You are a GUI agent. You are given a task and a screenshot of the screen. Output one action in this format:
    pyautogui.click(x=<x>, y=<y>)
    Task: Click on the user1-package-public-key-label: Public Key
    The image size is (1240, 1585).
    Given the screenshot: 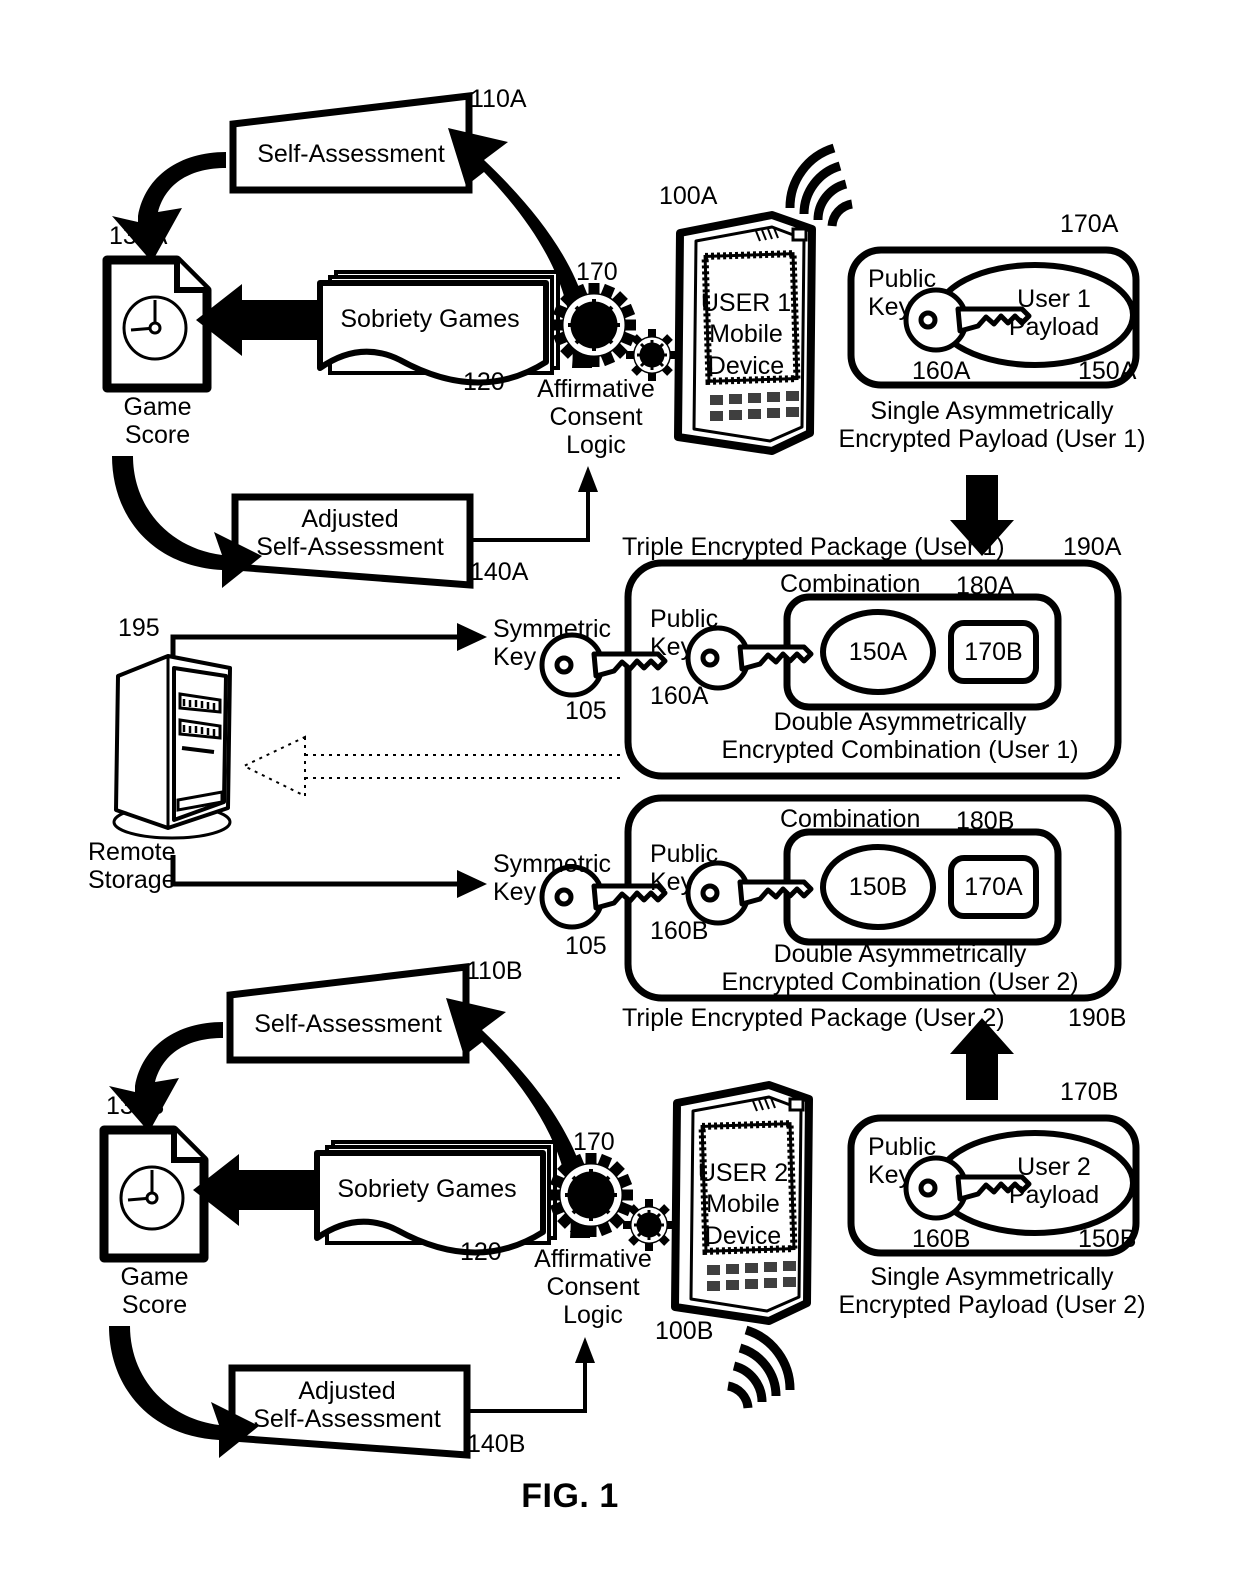 What is the action you would take?
    pyautogui.click(x=684, y=633)
    